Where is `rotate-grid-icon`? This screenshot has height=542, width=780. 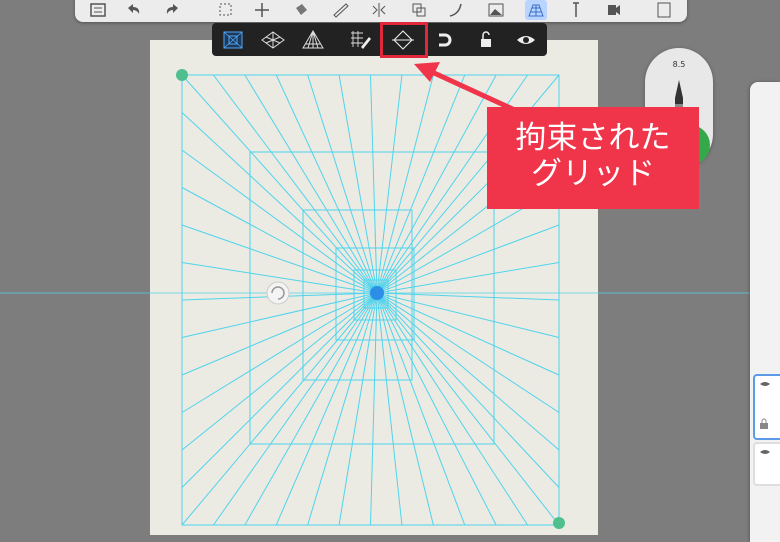
rotate-grid-icon is located at coordinates (278, 293).